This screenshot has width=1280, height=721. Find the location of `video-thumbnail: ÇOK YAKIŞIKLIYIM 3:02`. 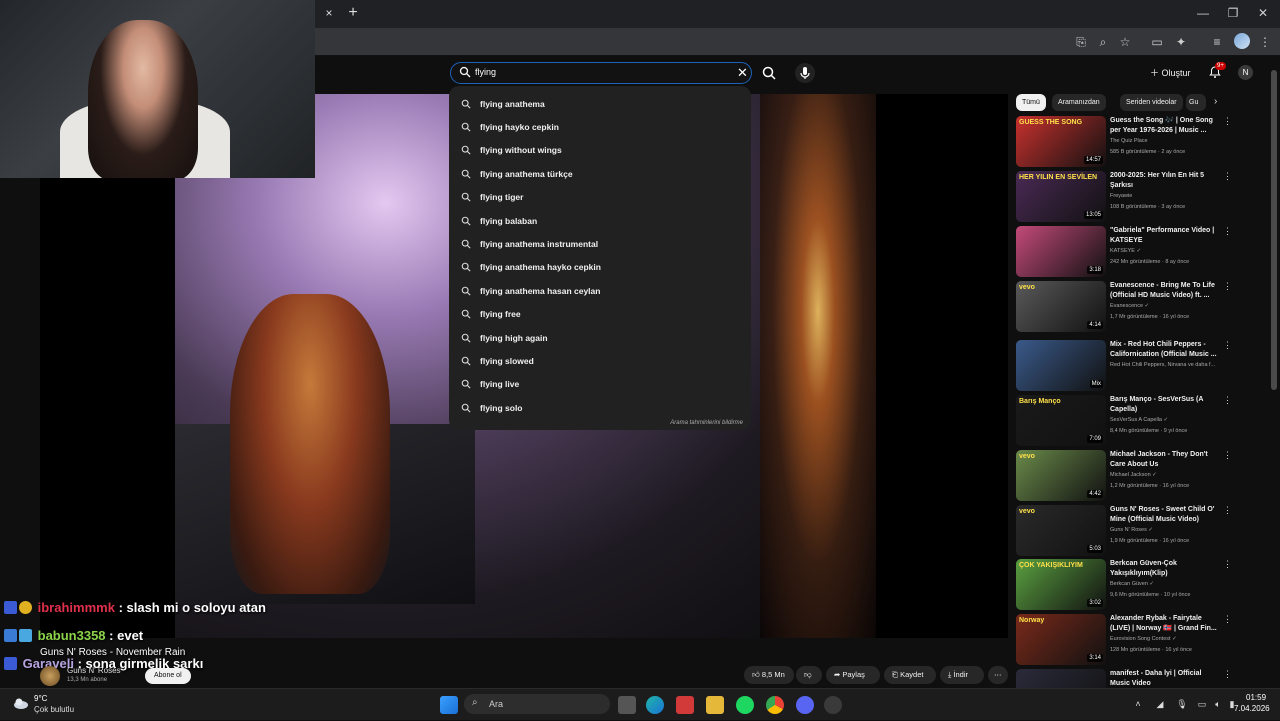

video-thumbnail: ÇOK YAKIŞIKLIYIM 3:02 is located at coordinates (1061, 584).